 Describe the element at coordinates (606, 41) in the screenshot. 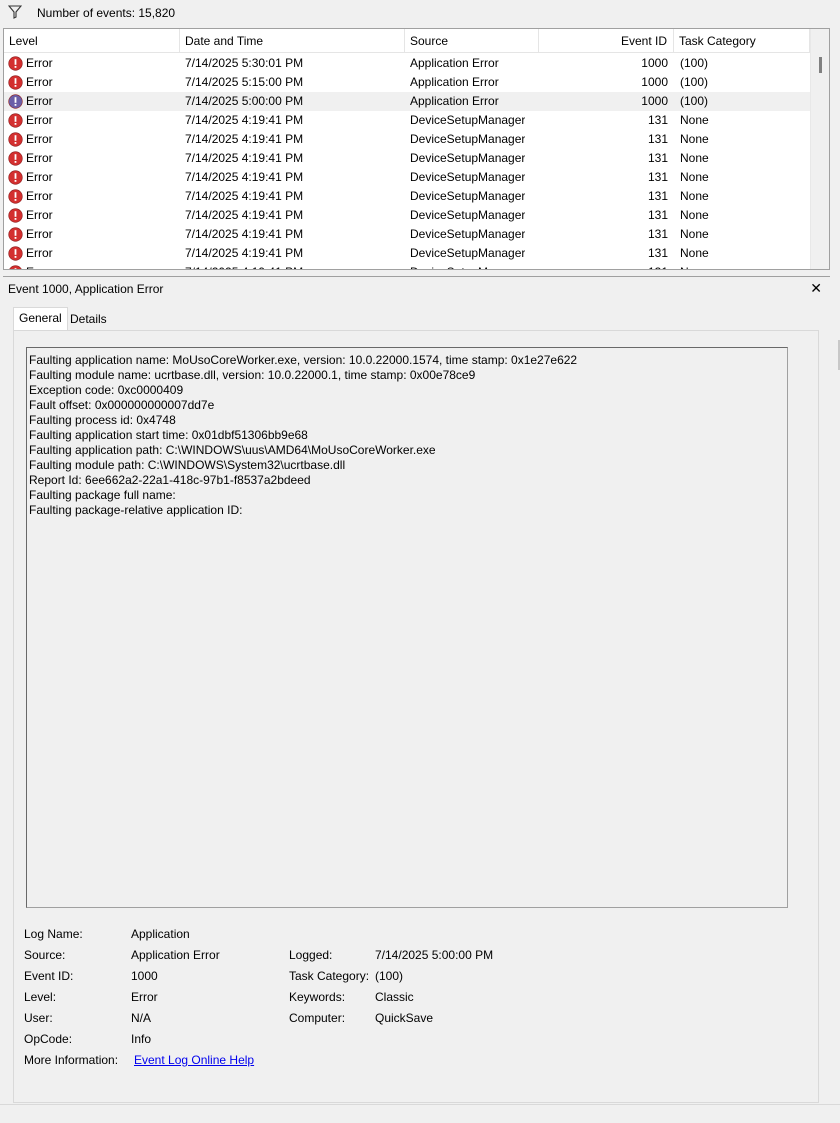

I see `column-event-id: Event ID` at that location.